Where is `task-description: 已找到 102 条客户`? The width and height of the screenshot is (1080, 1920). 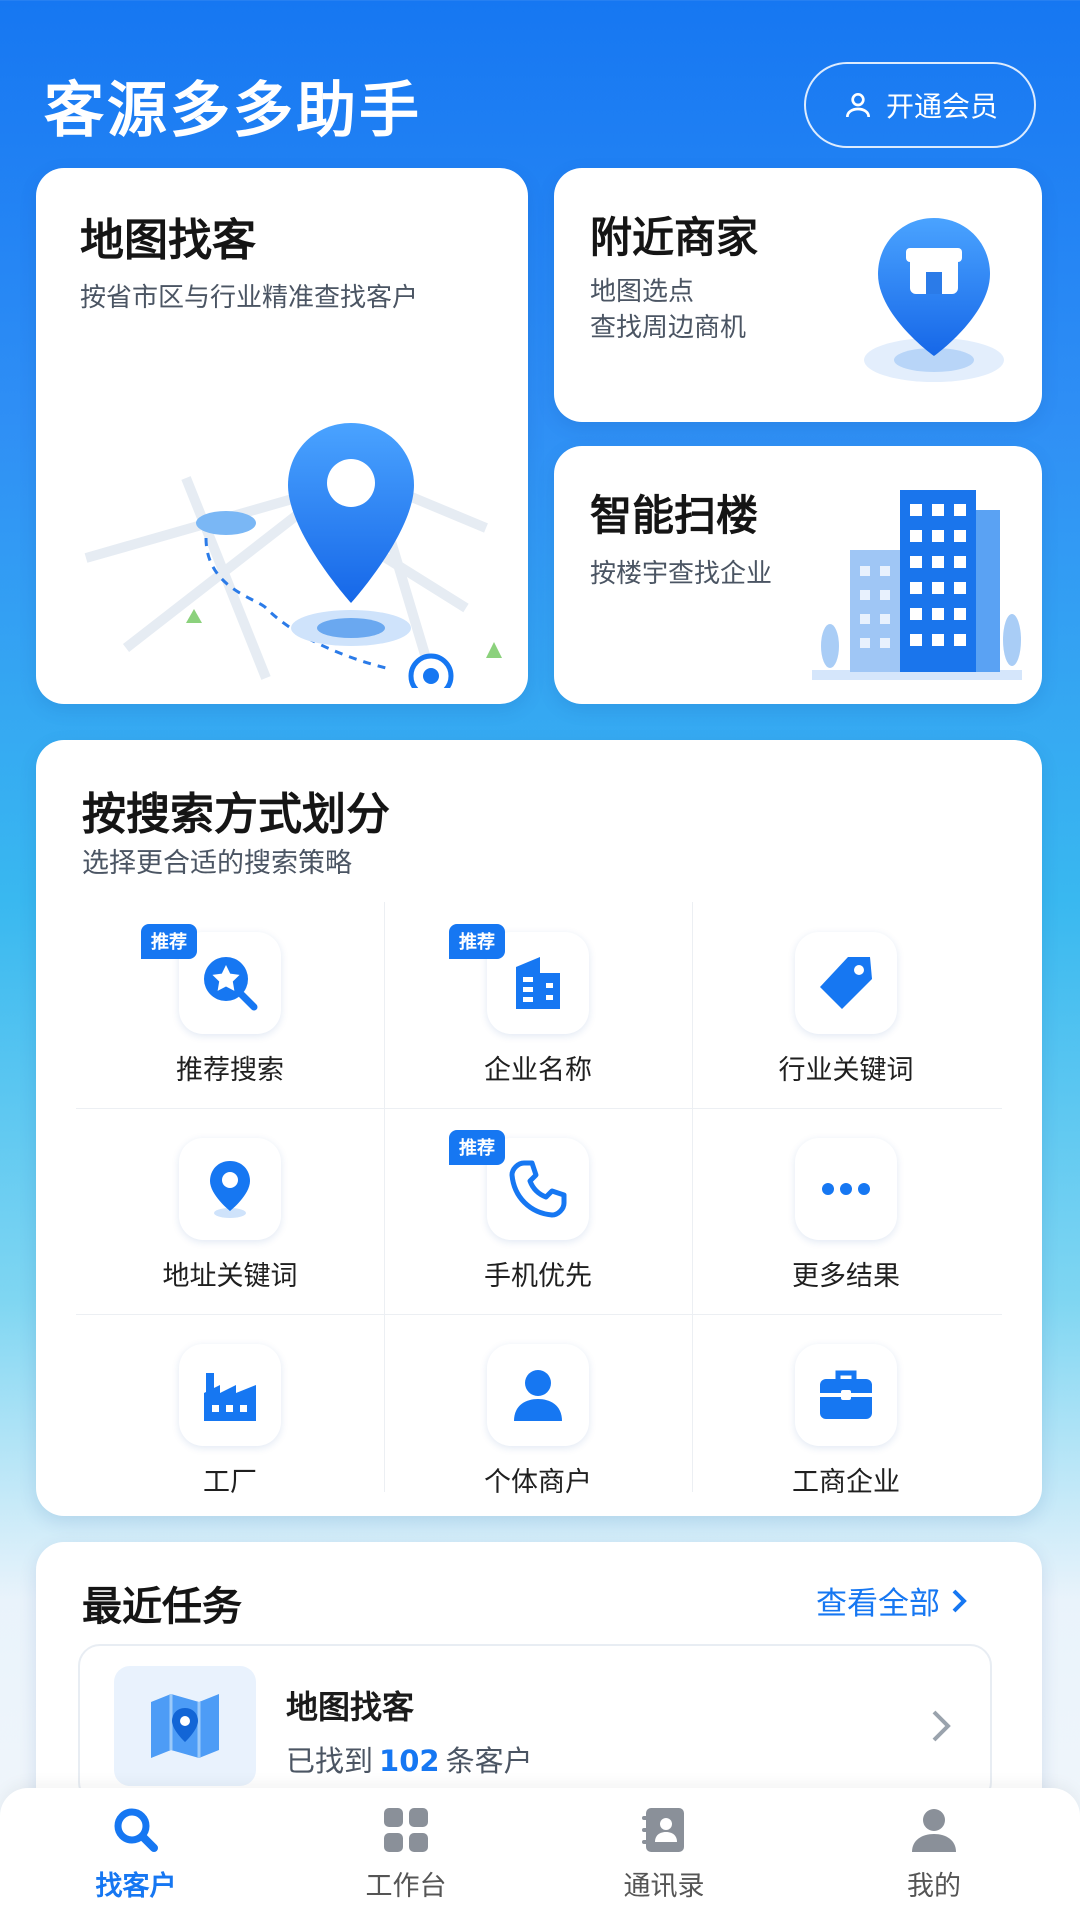
task-description: 已找到 102 条客户 is located at coordinates (409, 1759).